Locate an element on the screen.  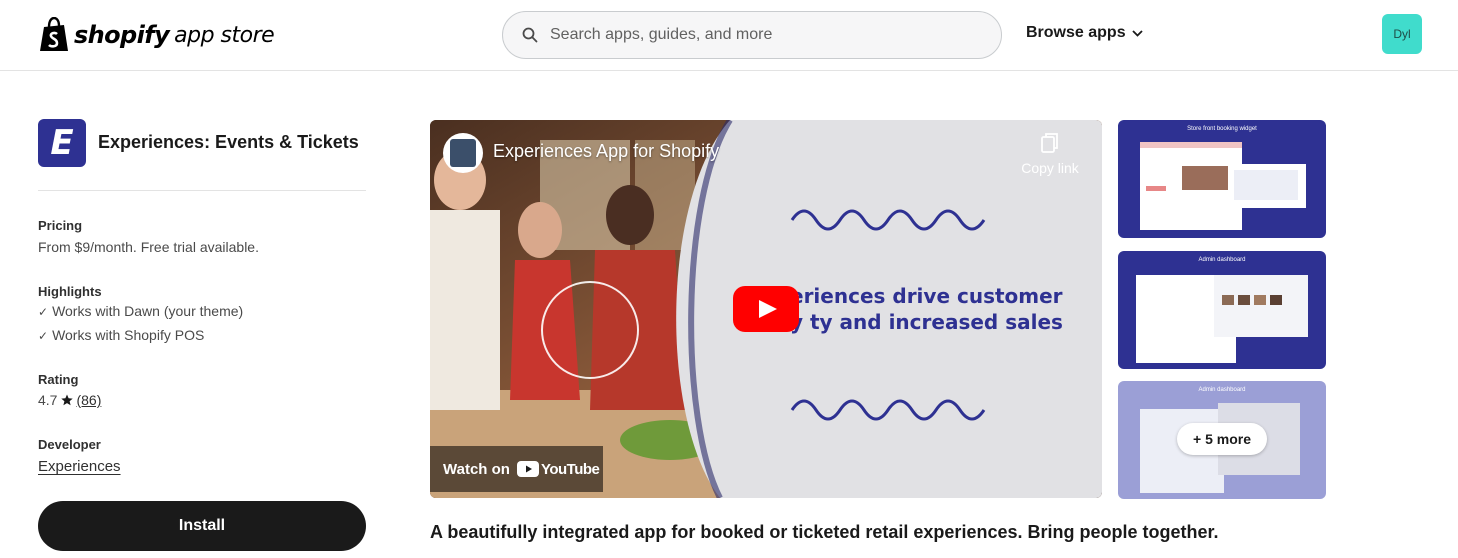
pricing-value: From $9/month. Free trial available. is located at coordinates (148, 247).